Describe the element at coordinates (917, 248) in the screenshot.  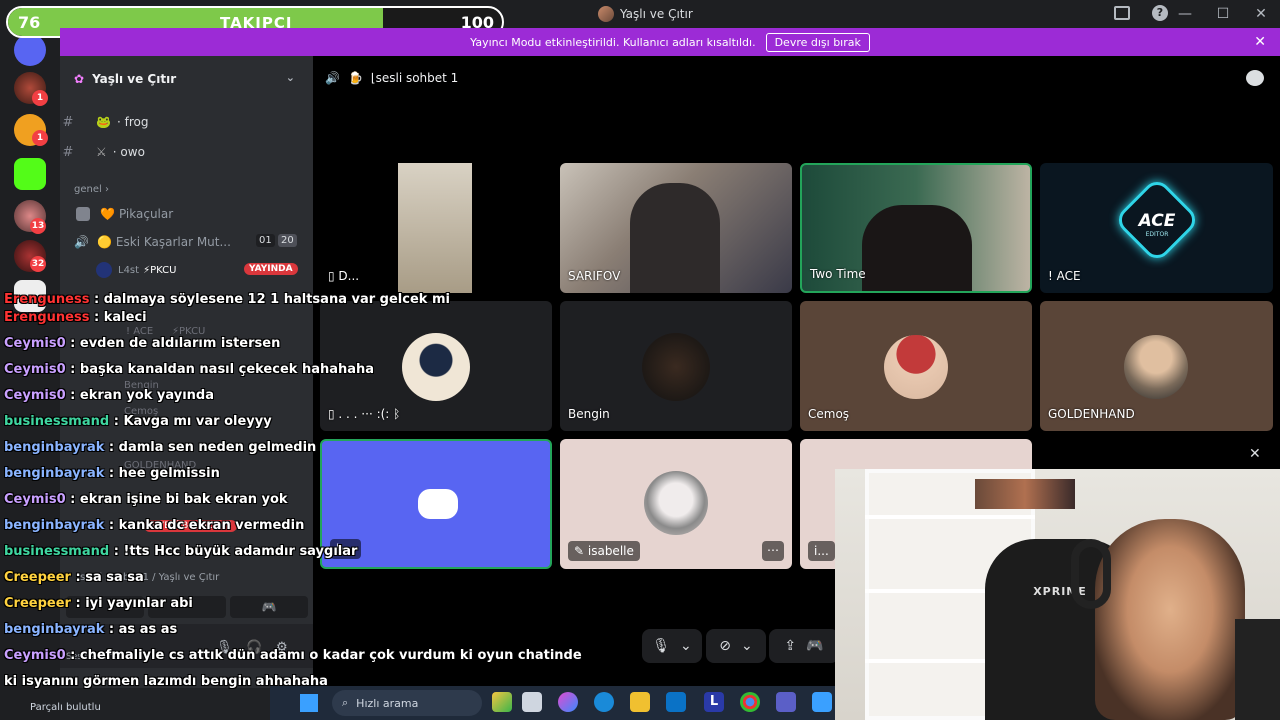
I see `video-feed` at that location.